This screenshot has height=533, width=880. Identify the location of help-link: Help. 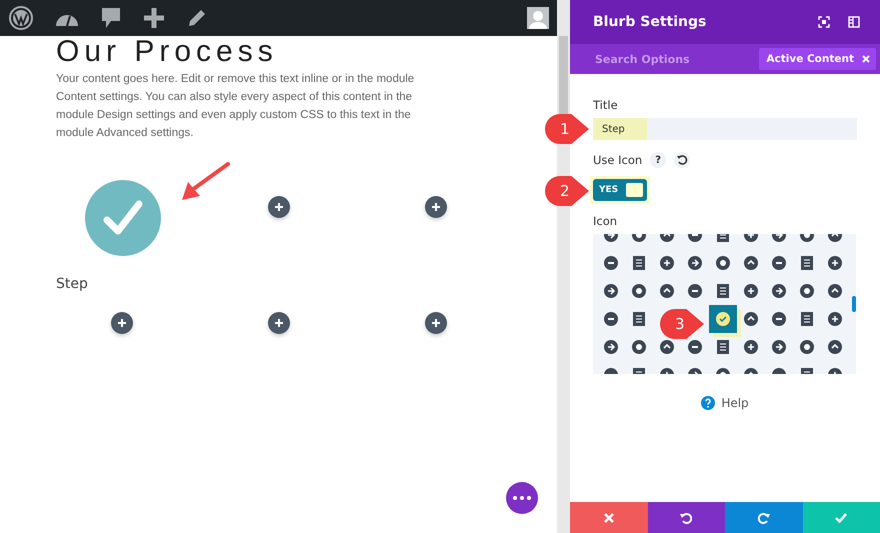
(735, 403).